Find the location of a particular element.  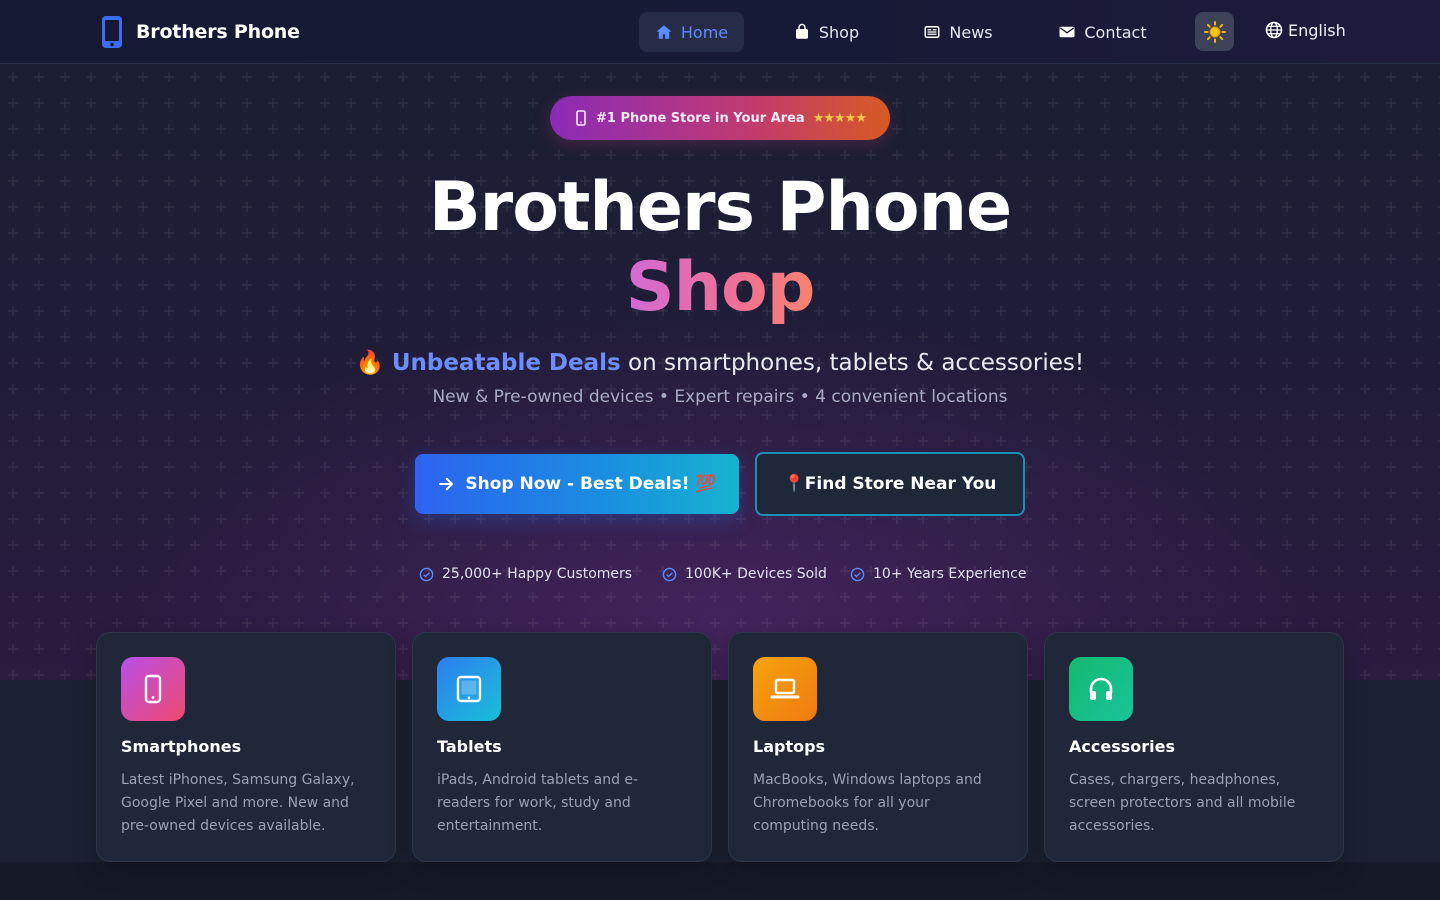

hero-title-shop: Shop is located at coordinates (720, 287).